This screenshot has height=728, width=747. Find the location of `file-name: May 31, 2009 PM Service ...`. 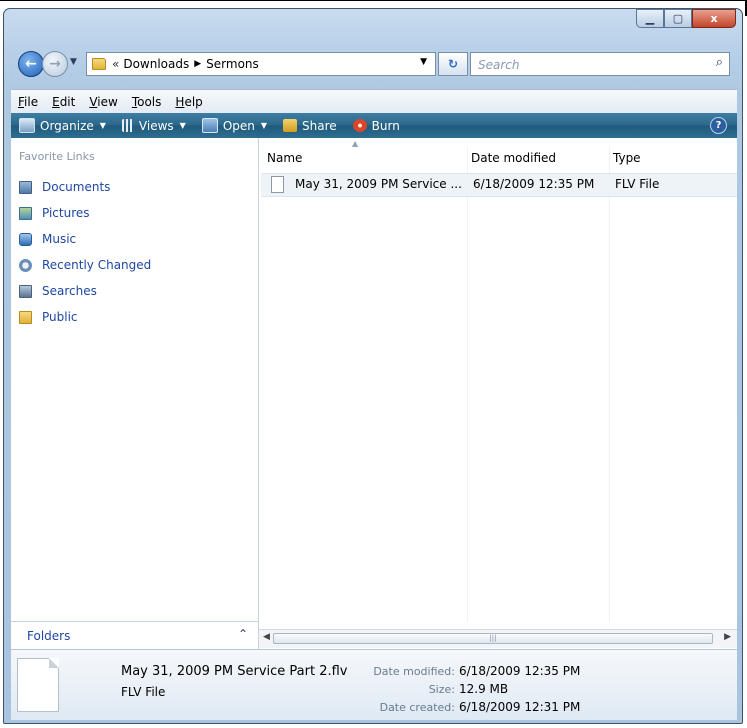

file-name: May 31, 2009 PM Service ... is located at coordinates (378, 184).